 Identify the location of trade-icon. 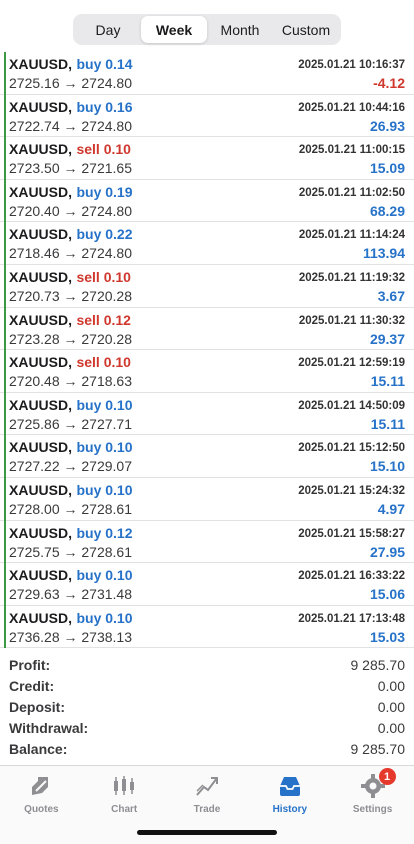
(207, 786).